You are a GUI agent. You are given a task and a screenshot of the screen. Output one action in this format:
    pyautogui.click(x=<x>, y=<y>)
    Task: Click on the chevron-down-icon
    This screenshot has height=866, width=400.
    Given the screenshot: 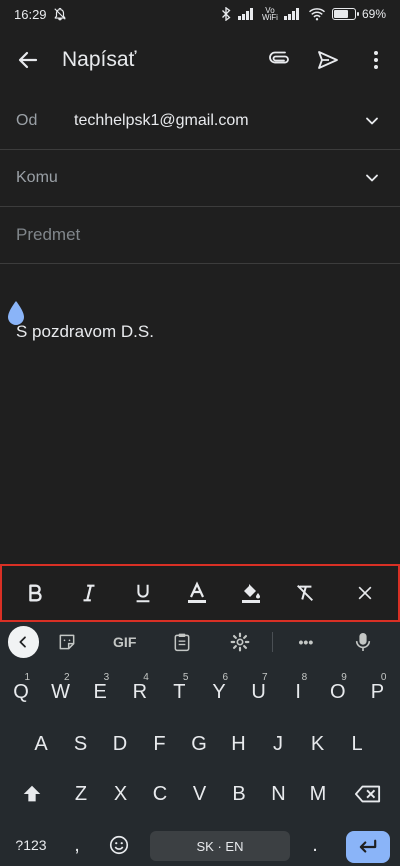 What is the action you would take?
    pyautogui.click(x=372, y=178)
    